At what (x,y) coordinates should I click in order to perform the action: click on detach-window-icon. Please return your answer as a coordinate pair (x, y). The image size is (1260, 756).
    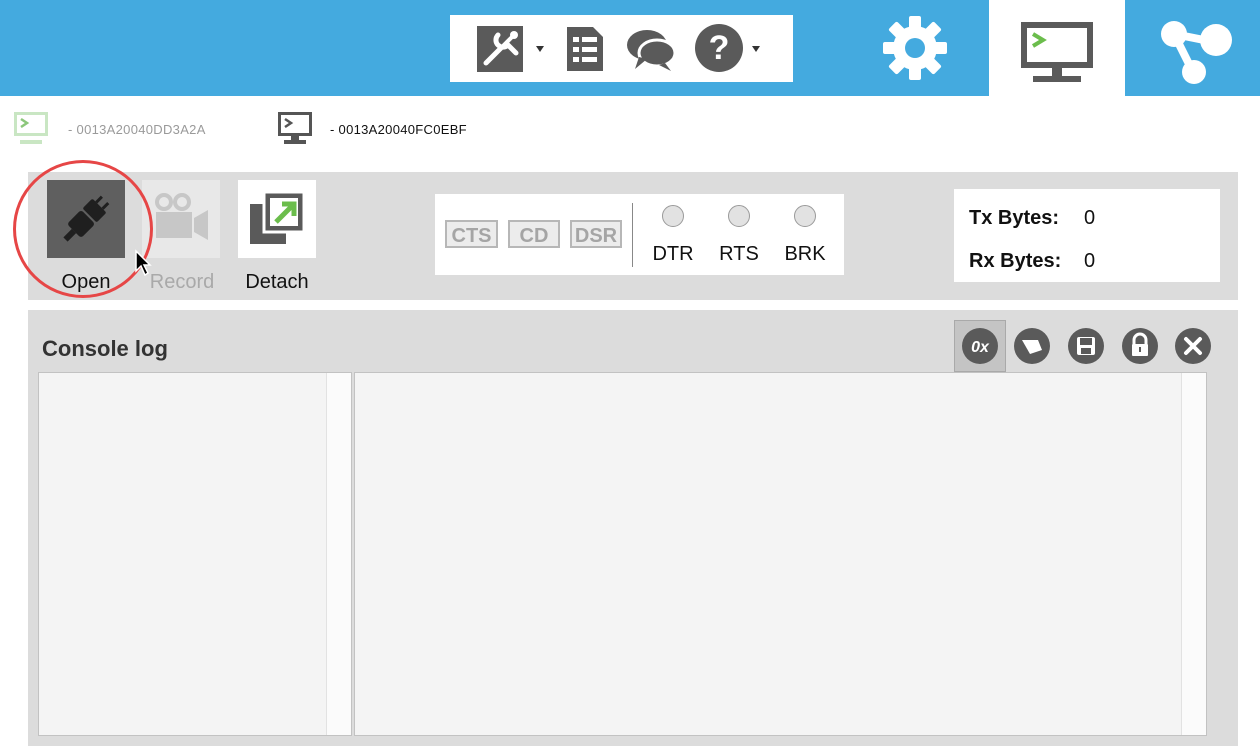
    Looking at the image, I should click on (278, 217).